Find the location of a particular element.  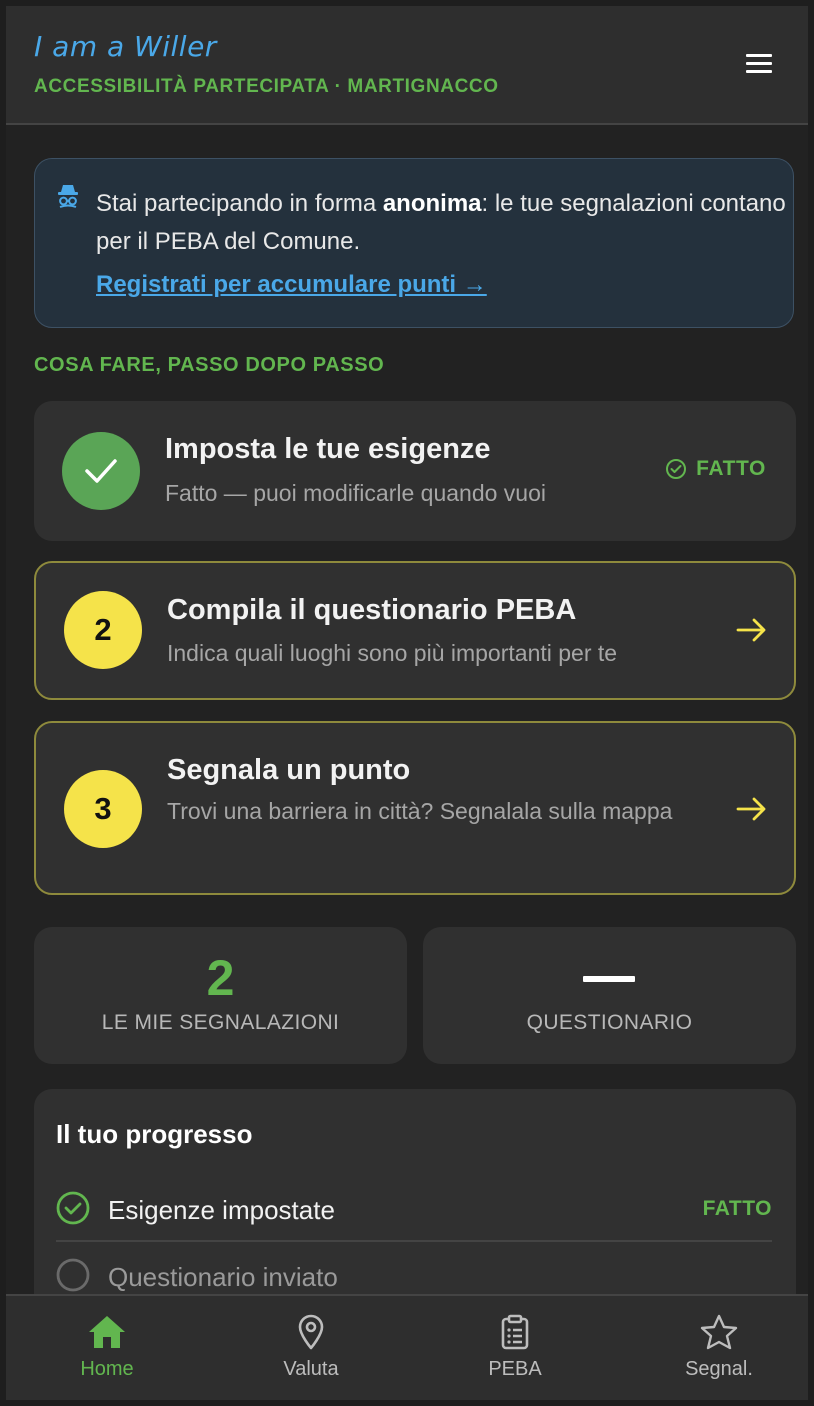

app-subtitle: ACCESSIBILITÀ PARTECIPATA · MARTIGNACCO is located at coordinates (266, 86).